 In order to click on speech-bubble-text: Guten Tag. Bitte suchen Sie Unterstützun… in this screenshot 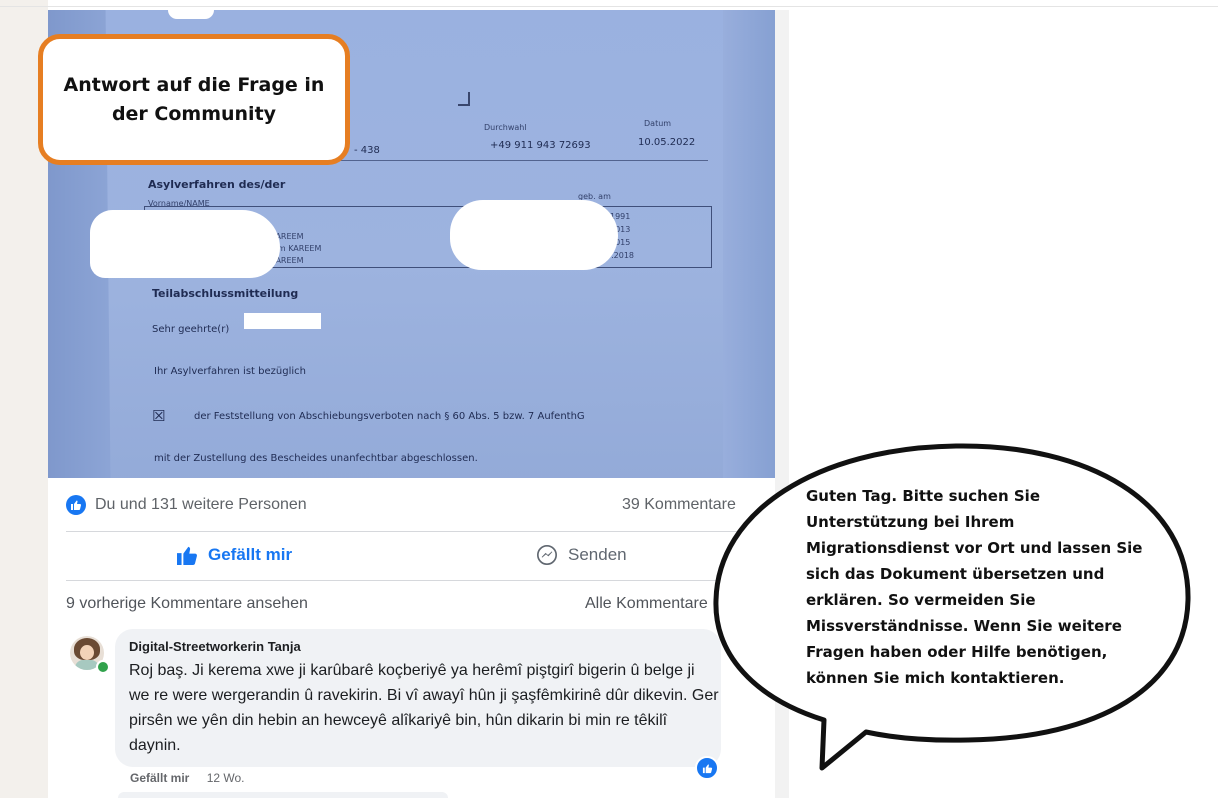, I will do `click(974, 587)`.